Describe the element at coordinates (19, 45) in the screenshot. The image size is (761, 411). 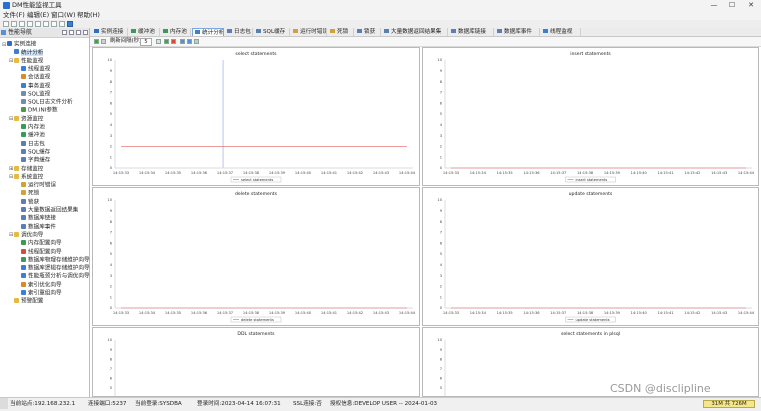
I see `tree-item: ⊟ 实例连接` at that location.